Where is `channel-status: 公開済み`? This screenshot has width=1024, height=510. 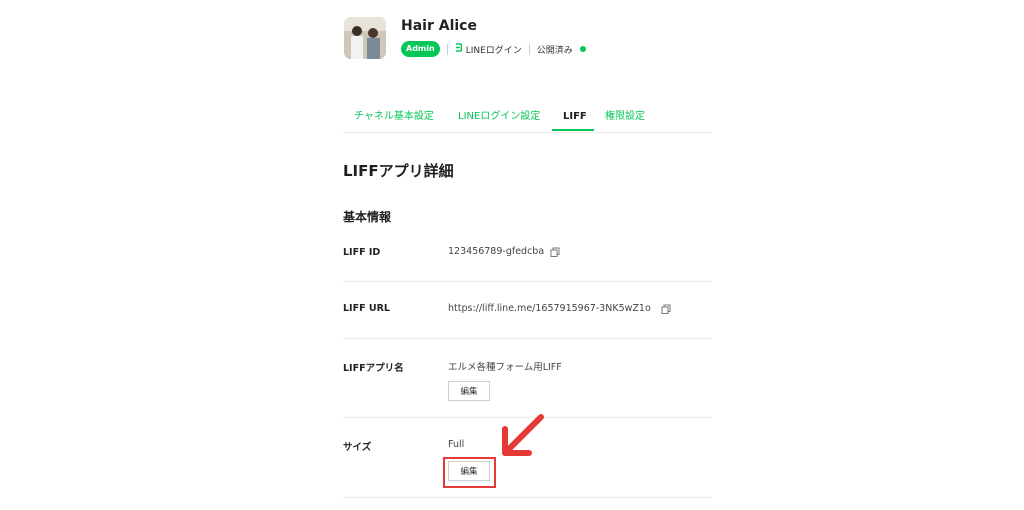 channel-status: 公開済み is located at coordinates (561, 49).